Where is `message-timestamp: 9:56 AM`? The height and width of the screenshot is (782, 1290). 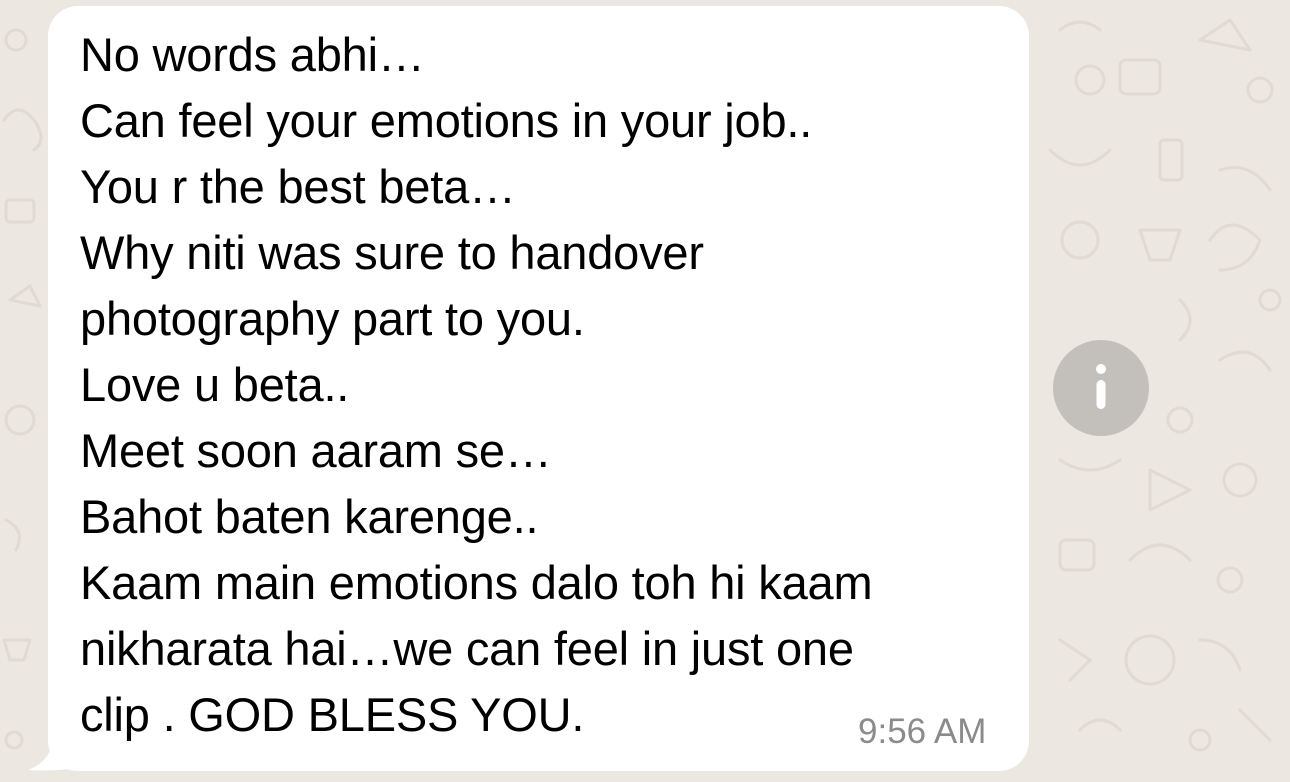
message-timestamp: 9:56 AM is located at coordinates (922, 731).